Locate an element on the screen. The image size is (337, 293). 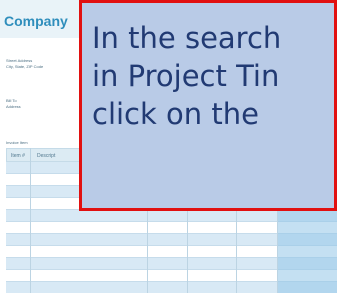
instruction-line-2: in Project Tin is located at coordinates (186, 76).